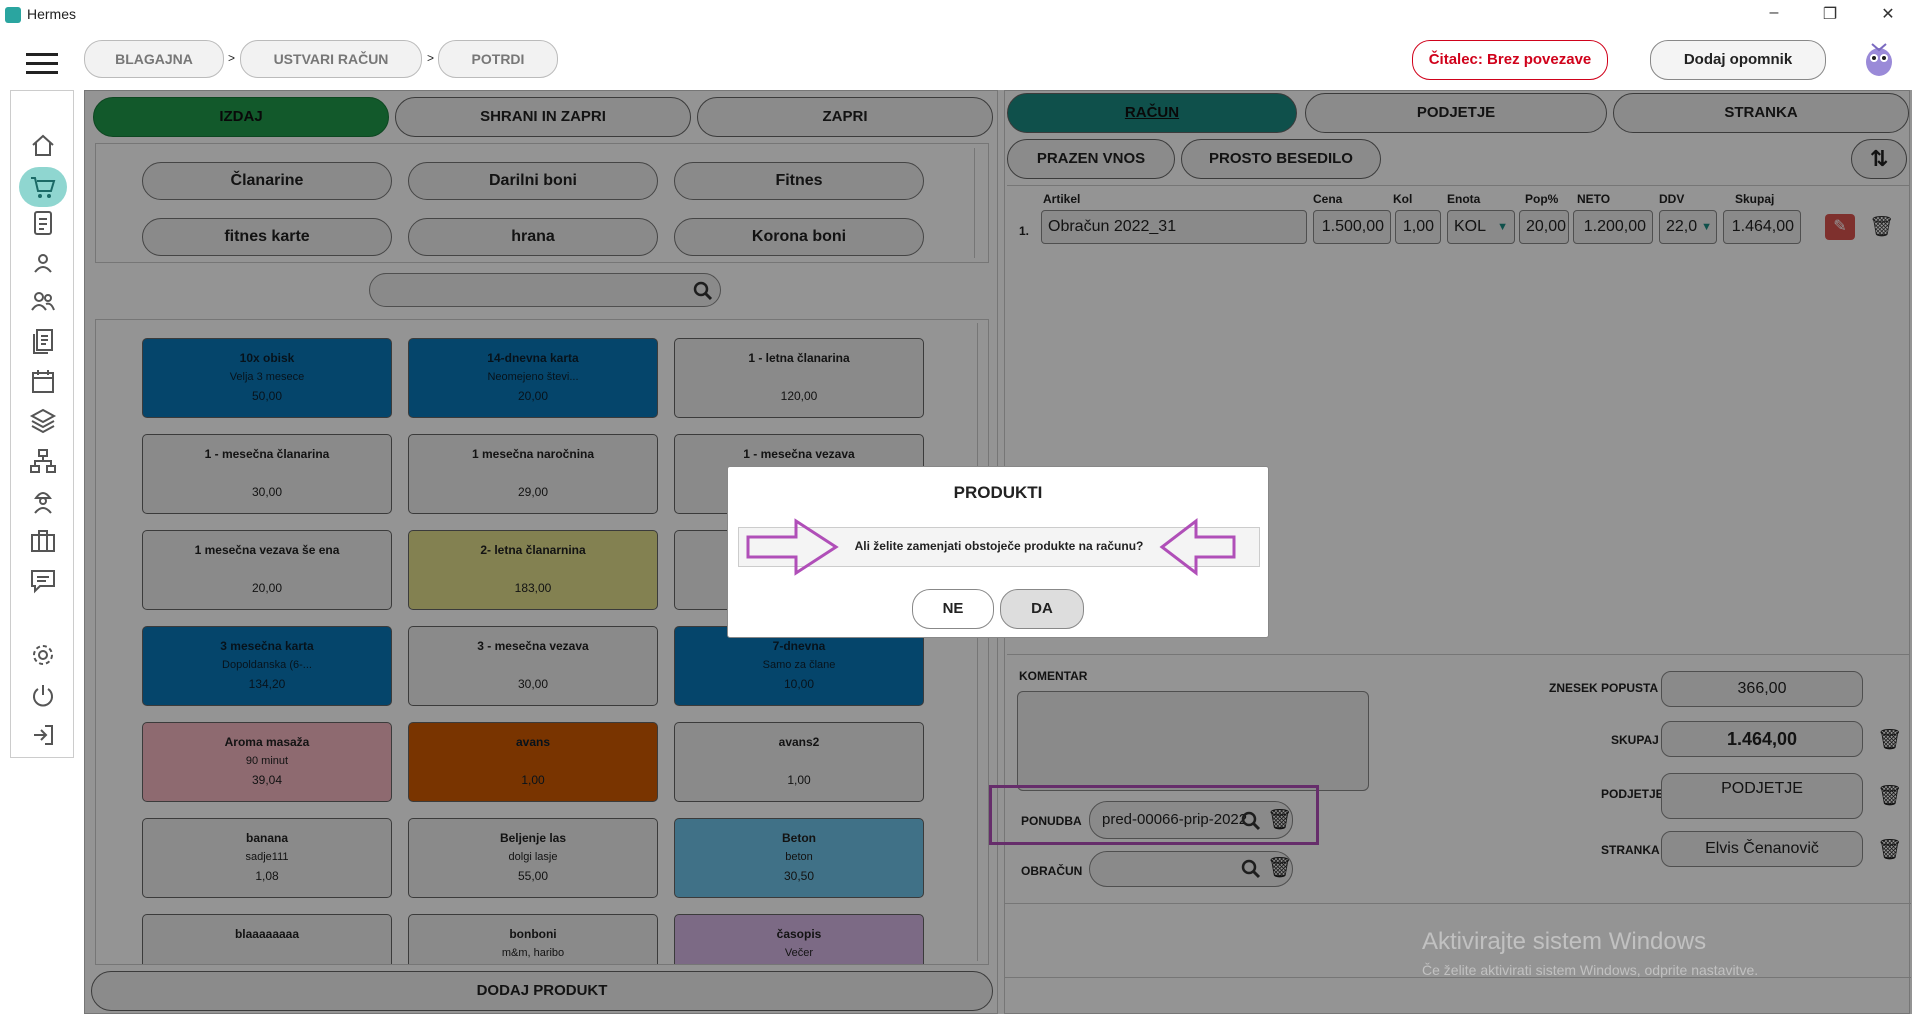 This screenshot has height=1025, width=1912. I want to click on breadcrumb-confirm: POTRDI, so click(498, 59).